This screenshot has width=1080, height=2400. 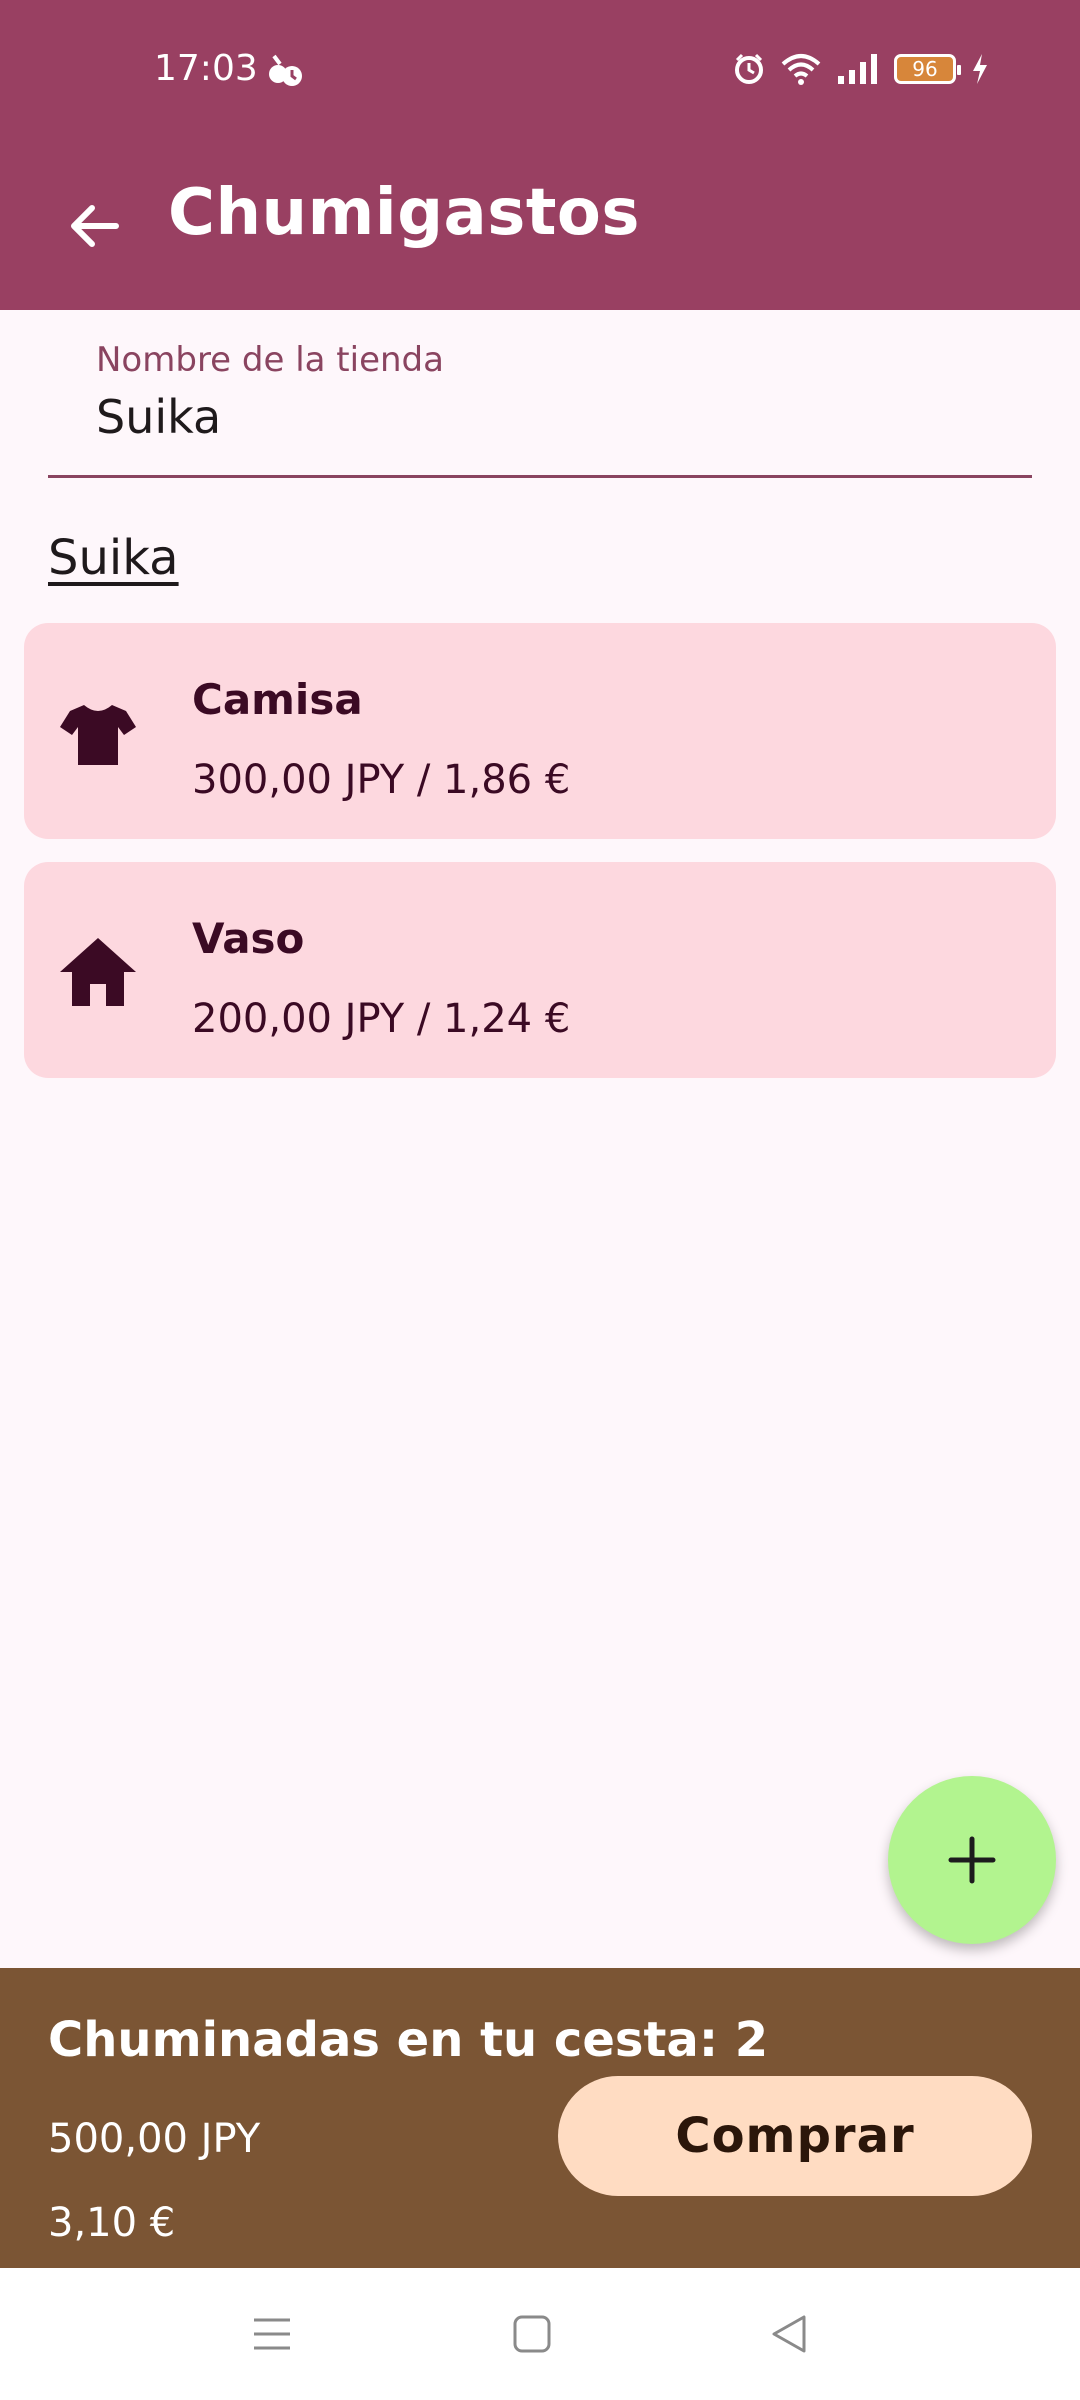 What do you see at coordinates (98, 972) in the screenshot?
I see `home-icon` at bounding box center [98, 972].